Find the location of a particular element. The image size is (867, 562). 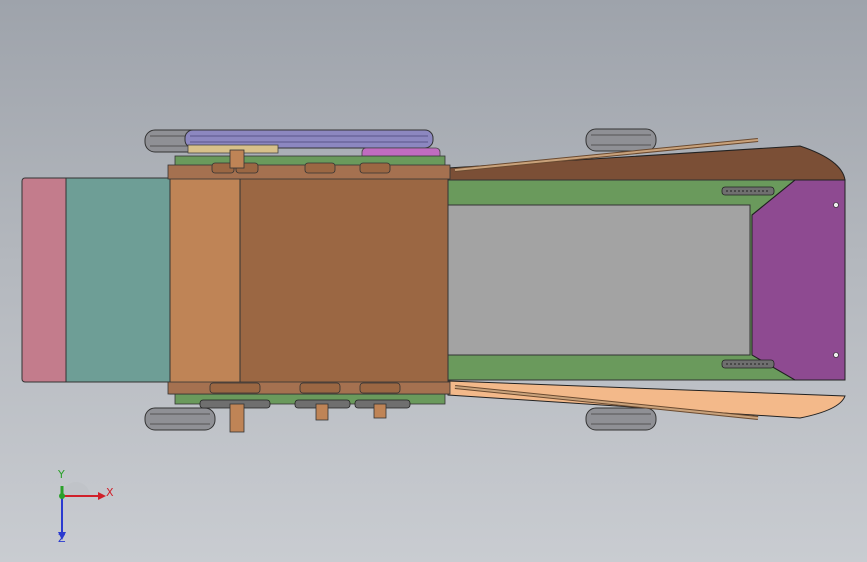

axis-triad: X Y Z is located at coordinates (85, 509).